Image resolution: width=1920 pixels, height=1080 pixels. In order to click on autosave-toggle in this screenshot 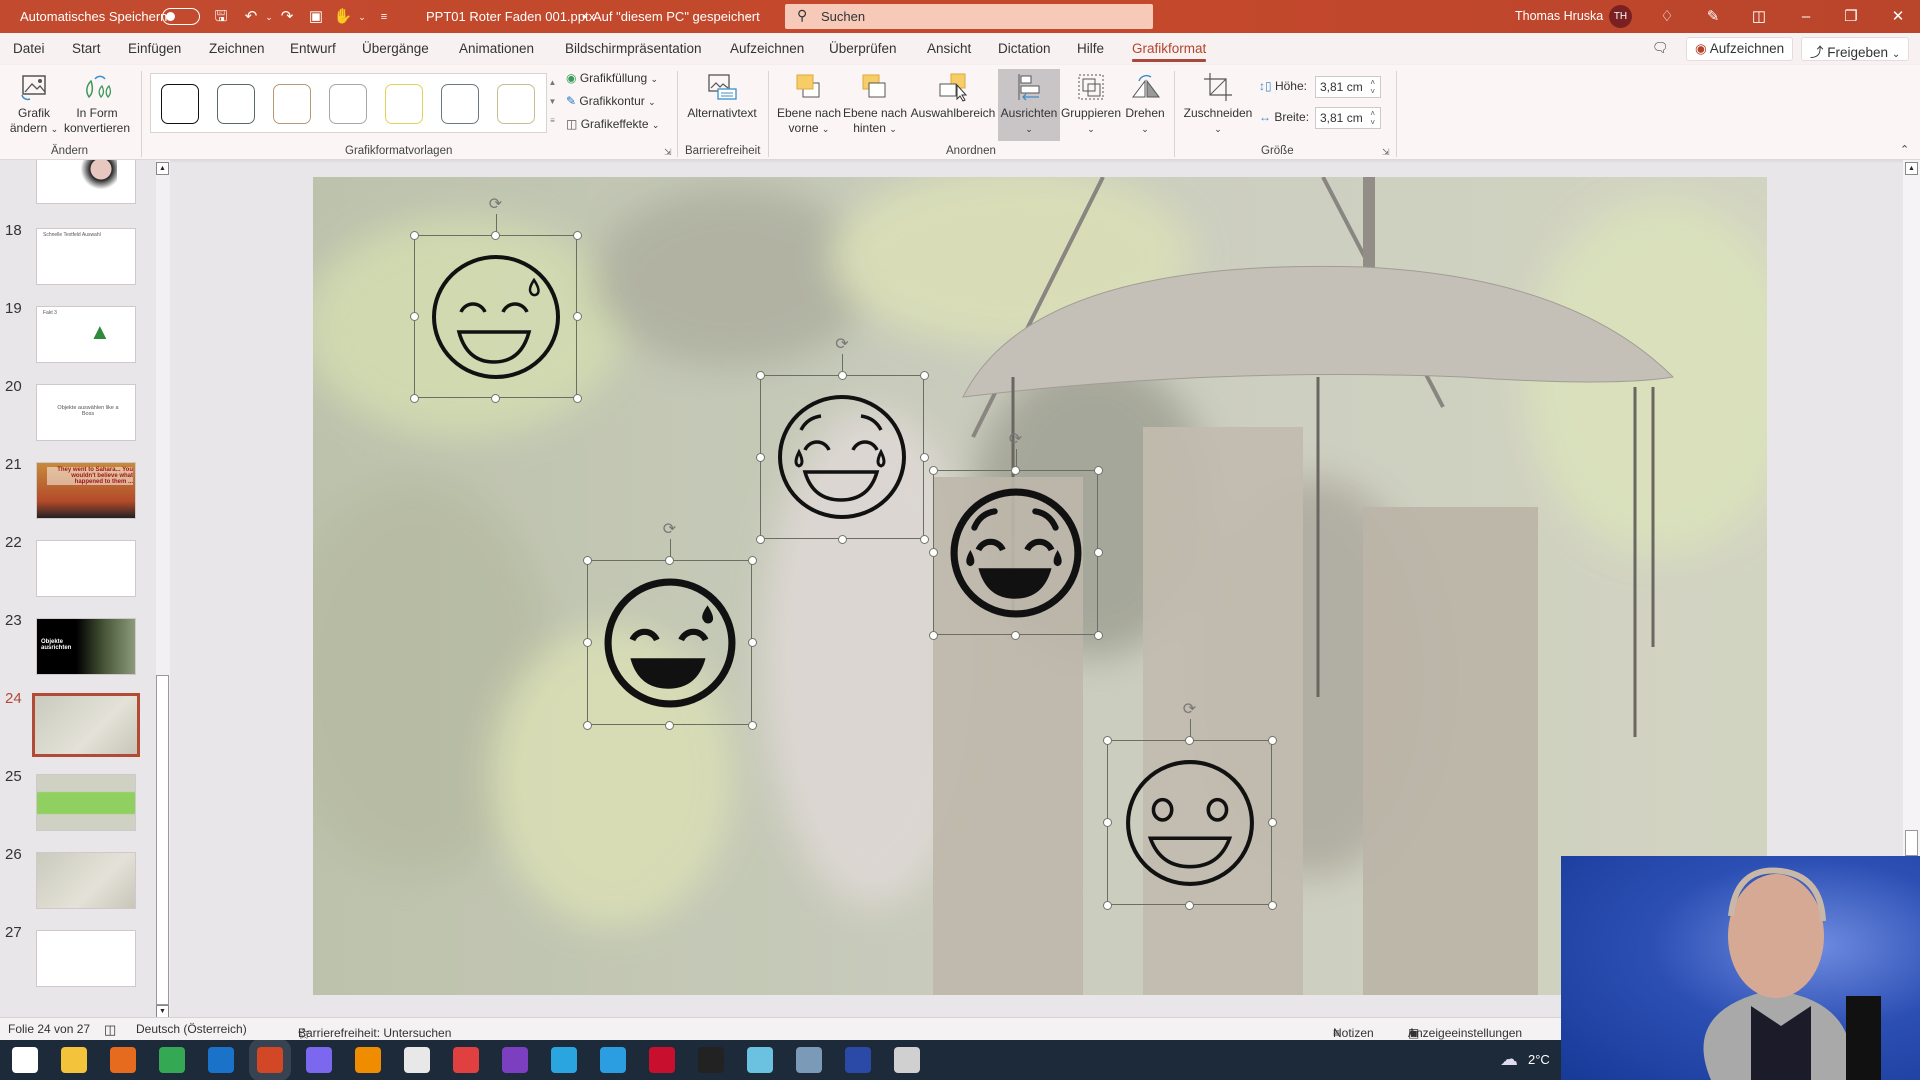, I will do `click(181, 16)`.